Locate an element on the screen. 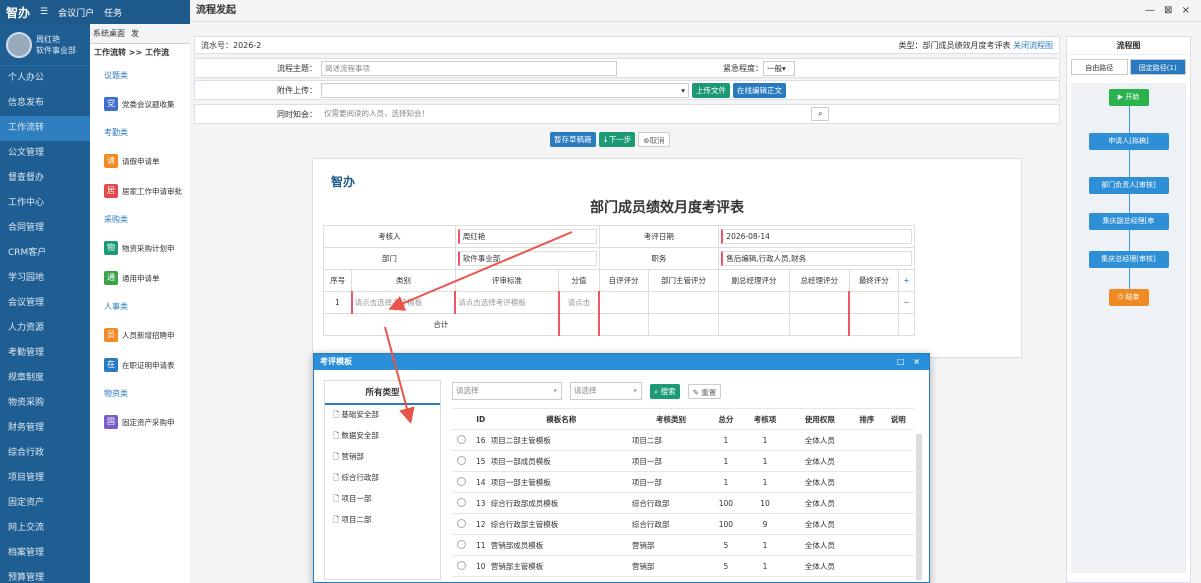 Image resolution: width=1201 pixels, height=583 pixels. template-row: 12 综合行政部主管模板 综合行政部 100 9 全体人员 is located at coordinates (683, 524).